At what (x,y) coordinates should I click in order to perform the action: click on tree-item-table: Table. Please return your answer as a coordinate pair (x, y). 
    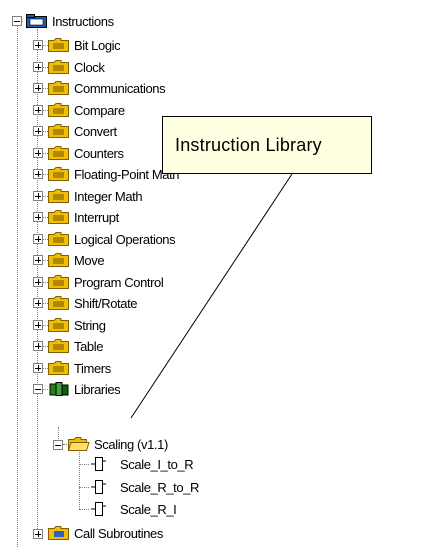
    Looking at the image, I should click on (88, 346).